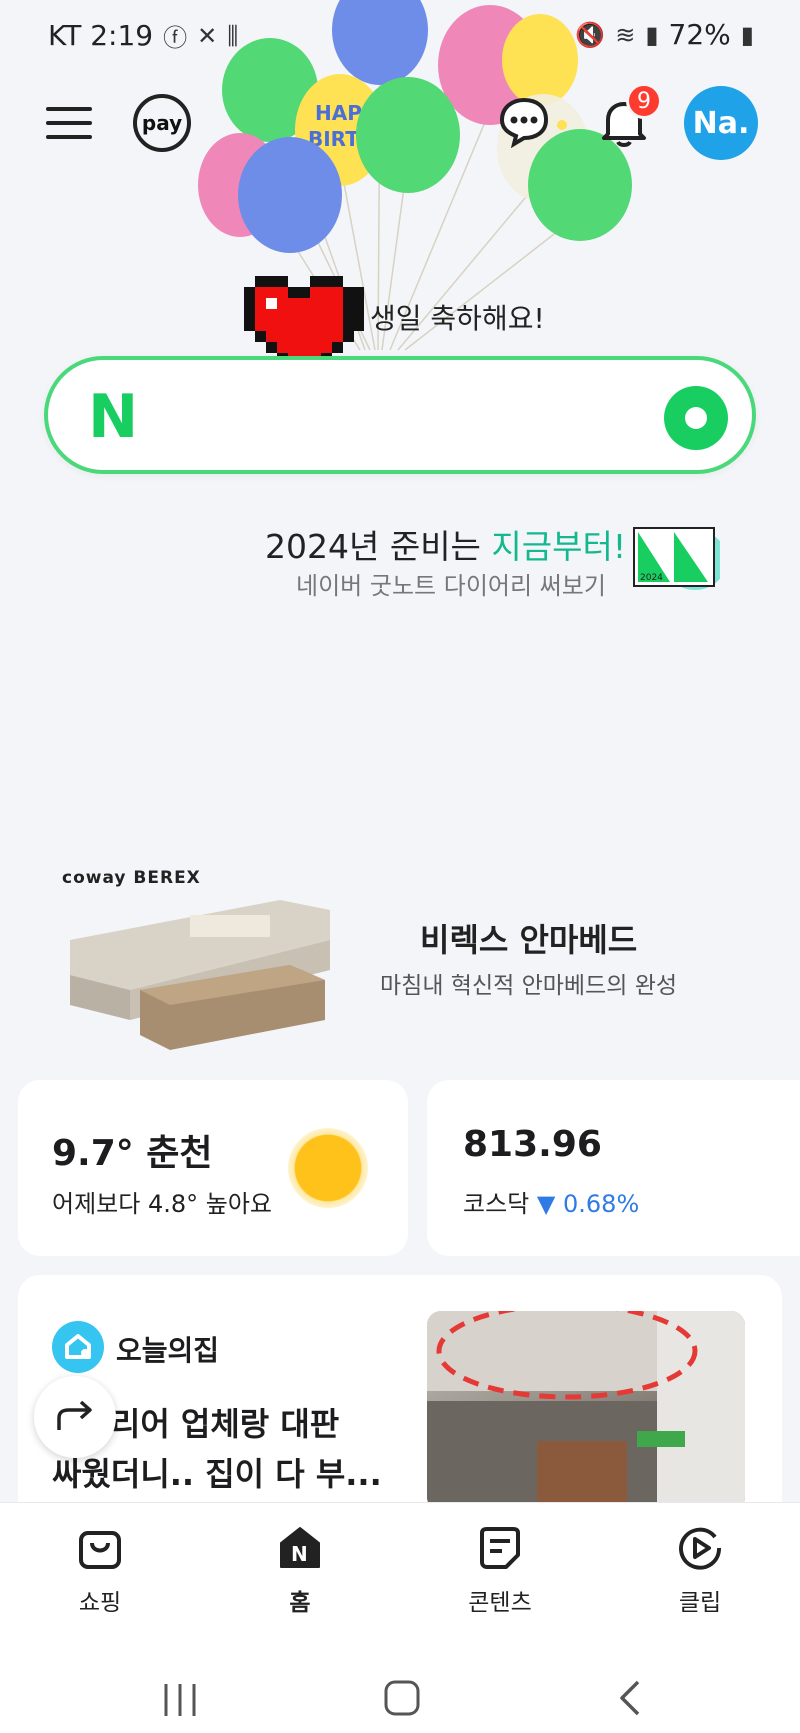  I want to click on promo-title-prefix: 2024년 준비는, so click(378, 546).